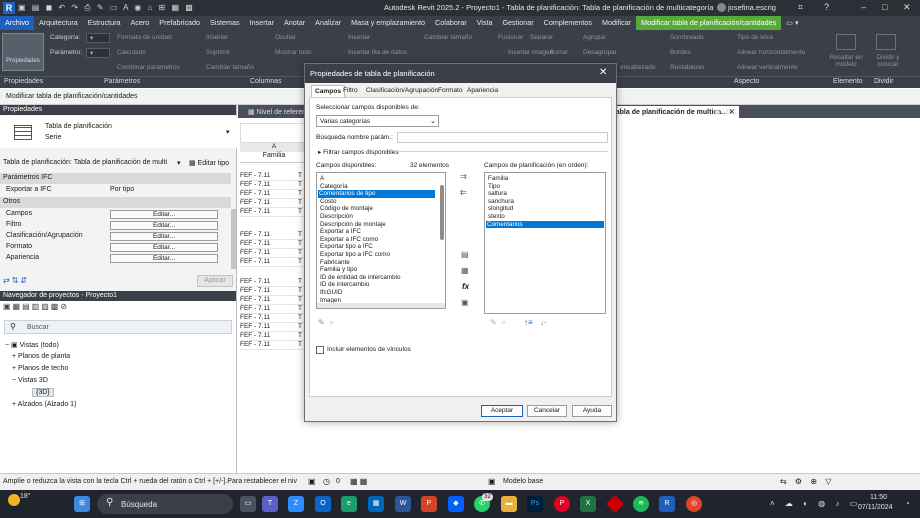 The height and width of the screenshot is (518, 920). I want to click on edge-icon: e, so click(349, 504).